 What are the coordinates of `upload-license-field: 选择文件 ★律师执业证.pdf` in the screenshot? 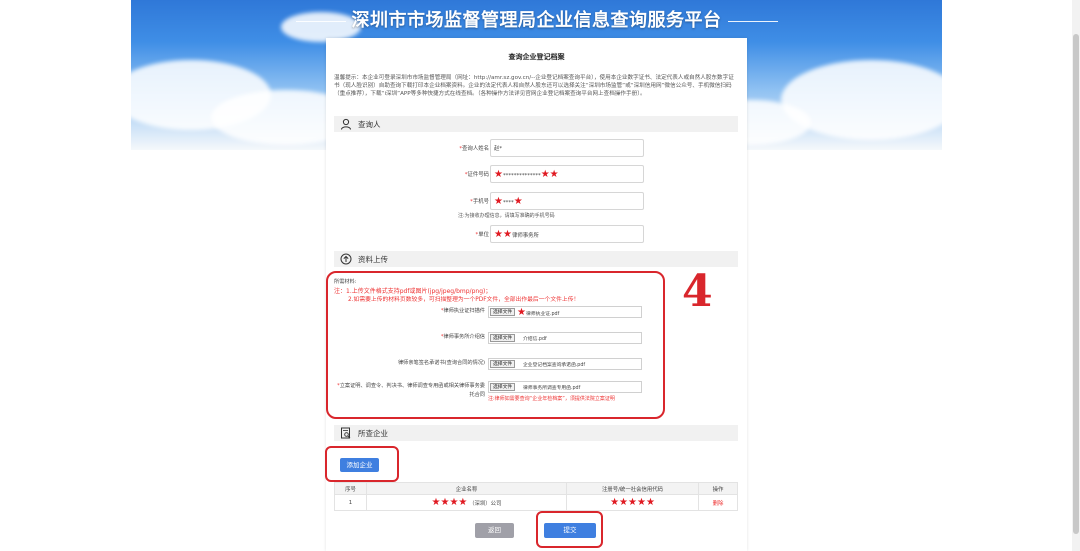 It's located at (565, 312).